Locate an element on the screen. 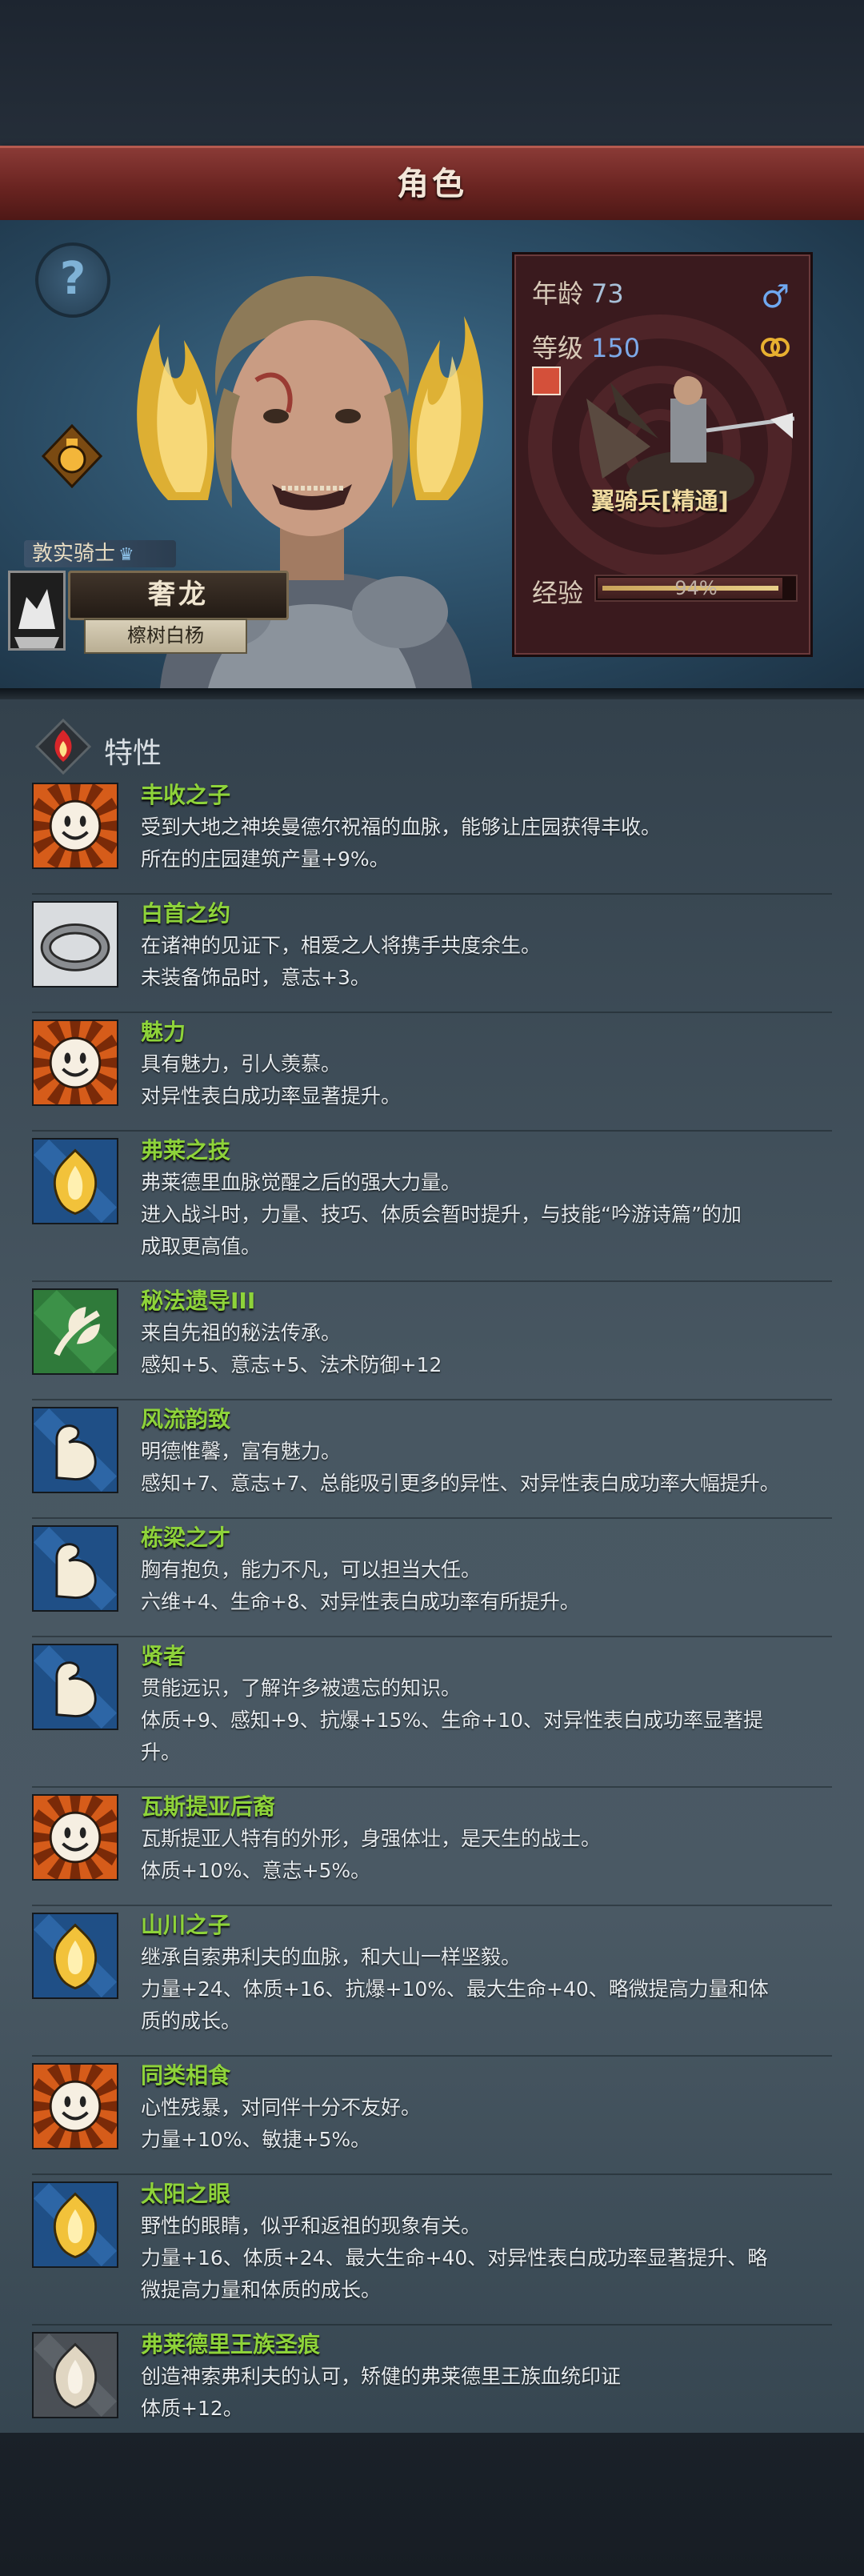  royal-crest-icon is located at coordinates (75, 2375).